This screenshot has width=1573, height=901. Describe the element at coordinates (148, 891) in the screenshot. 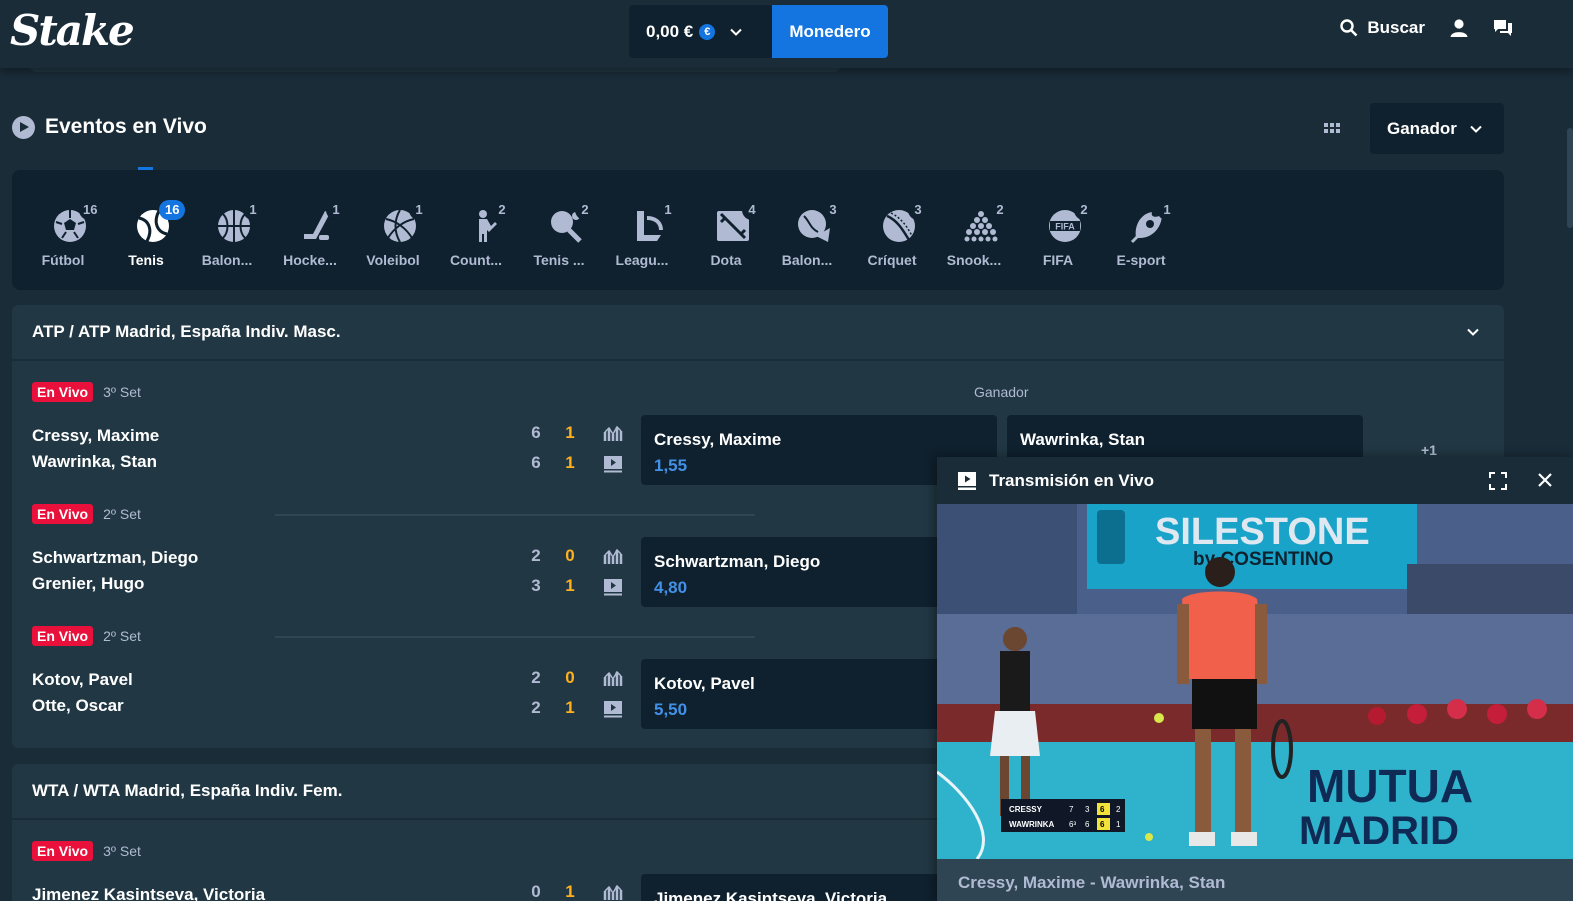

I see `match-players: Jimenez Kasintseva, Victoria` at that location.